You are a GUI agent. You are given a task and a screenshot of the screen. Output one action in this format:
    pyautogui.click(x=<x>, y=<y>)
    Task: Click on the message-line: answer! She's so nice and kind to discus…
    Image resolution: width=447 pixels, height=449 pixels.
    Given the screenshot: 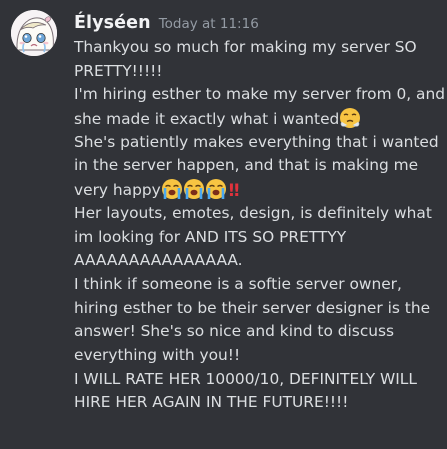 What is the action you would take?
    pyautogui.click(x=234, y=331)
    